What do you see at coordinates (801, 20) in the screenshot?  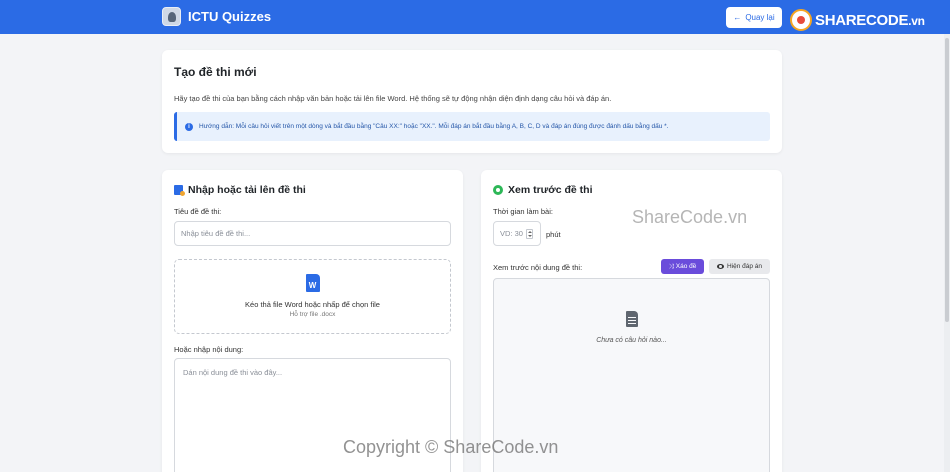 I see `sharecode-logo-icon` at bounding box center [801, 20].